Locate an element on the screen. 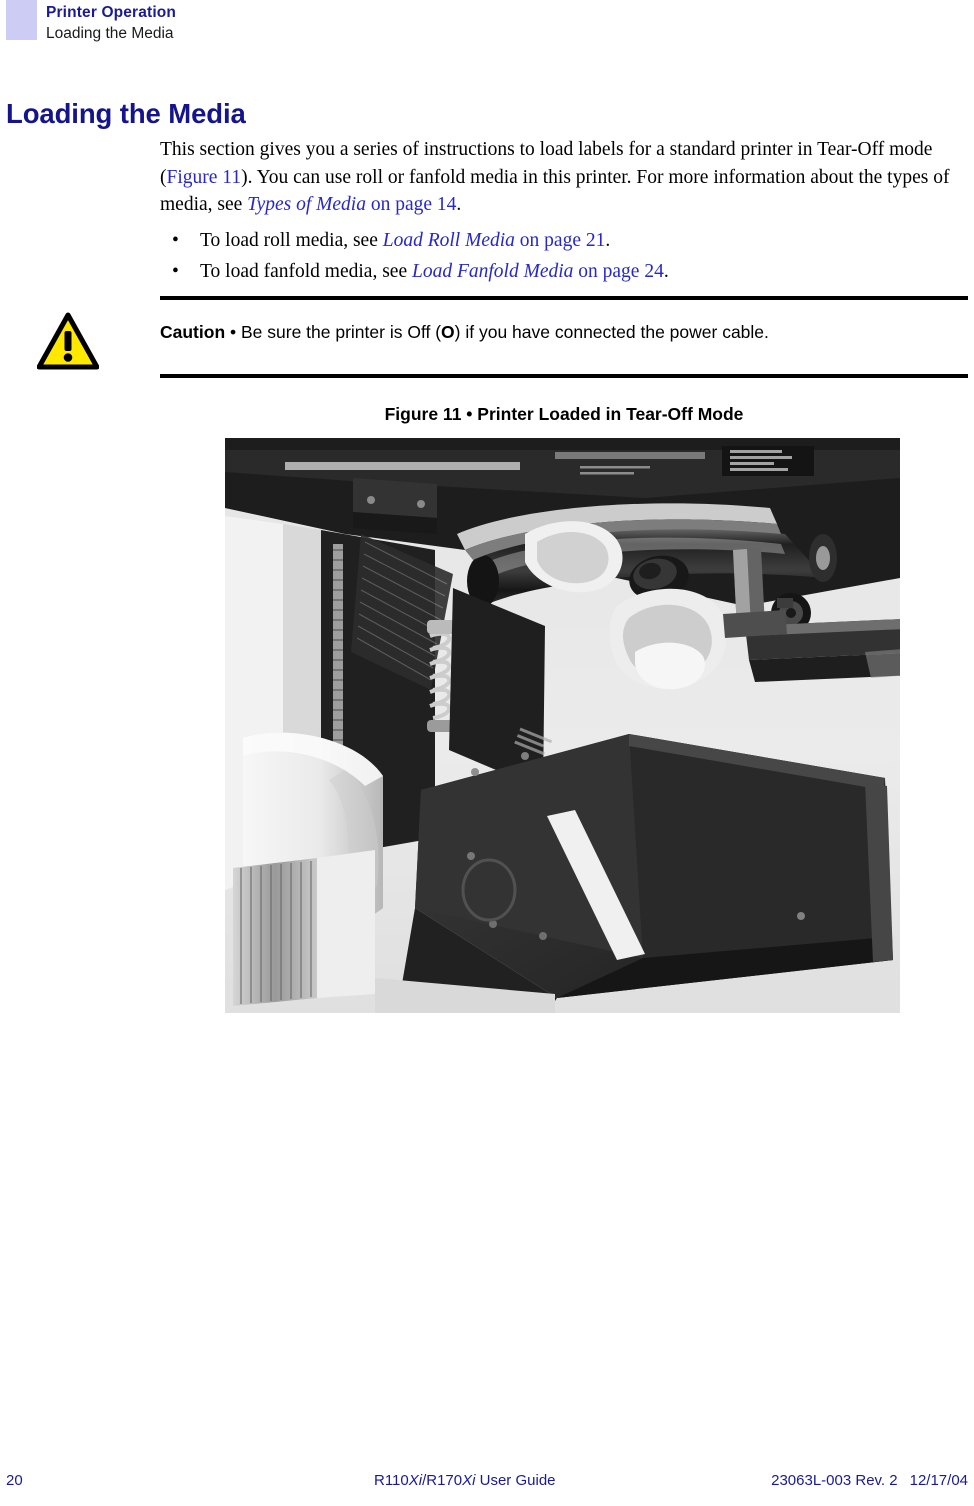 The height and width of the screenshot is (1506, 974). caution-text-after: ) if you have connected the power cable. is located at coordinates (611, 332).